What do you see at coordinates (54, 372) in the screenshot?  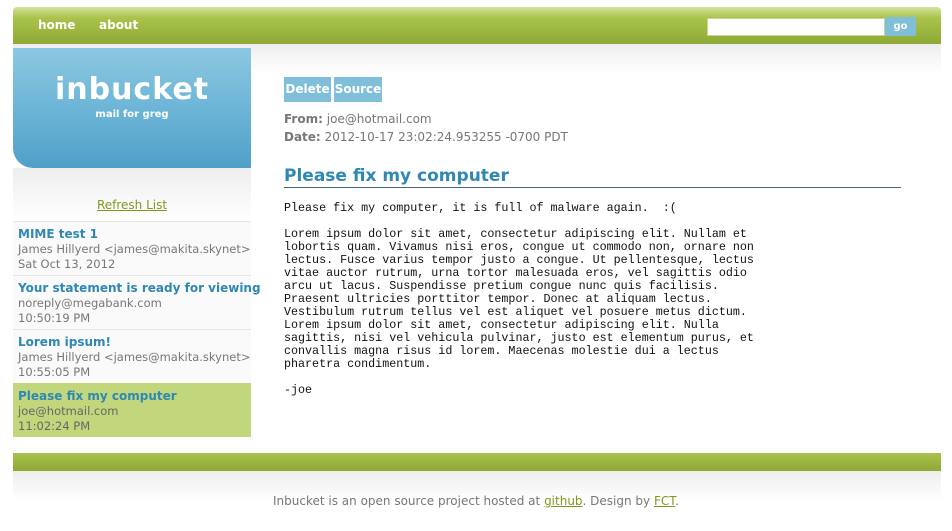 I see `message-date: 10:55:05 PM` at bounding box center [54, 372].